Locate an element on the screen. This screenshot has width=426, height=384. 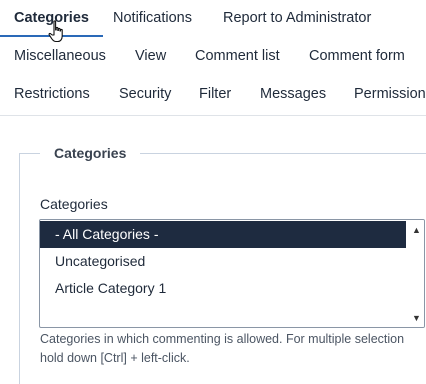
tab-filter: Filter is located at coordinates (215, 94).